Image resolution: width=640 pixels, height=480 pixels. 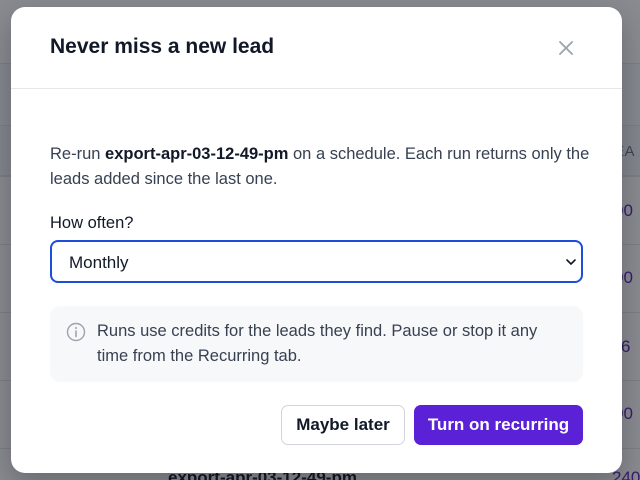 I want to click on maybe-later-button: Maybe later, so click(x=343, y=425).